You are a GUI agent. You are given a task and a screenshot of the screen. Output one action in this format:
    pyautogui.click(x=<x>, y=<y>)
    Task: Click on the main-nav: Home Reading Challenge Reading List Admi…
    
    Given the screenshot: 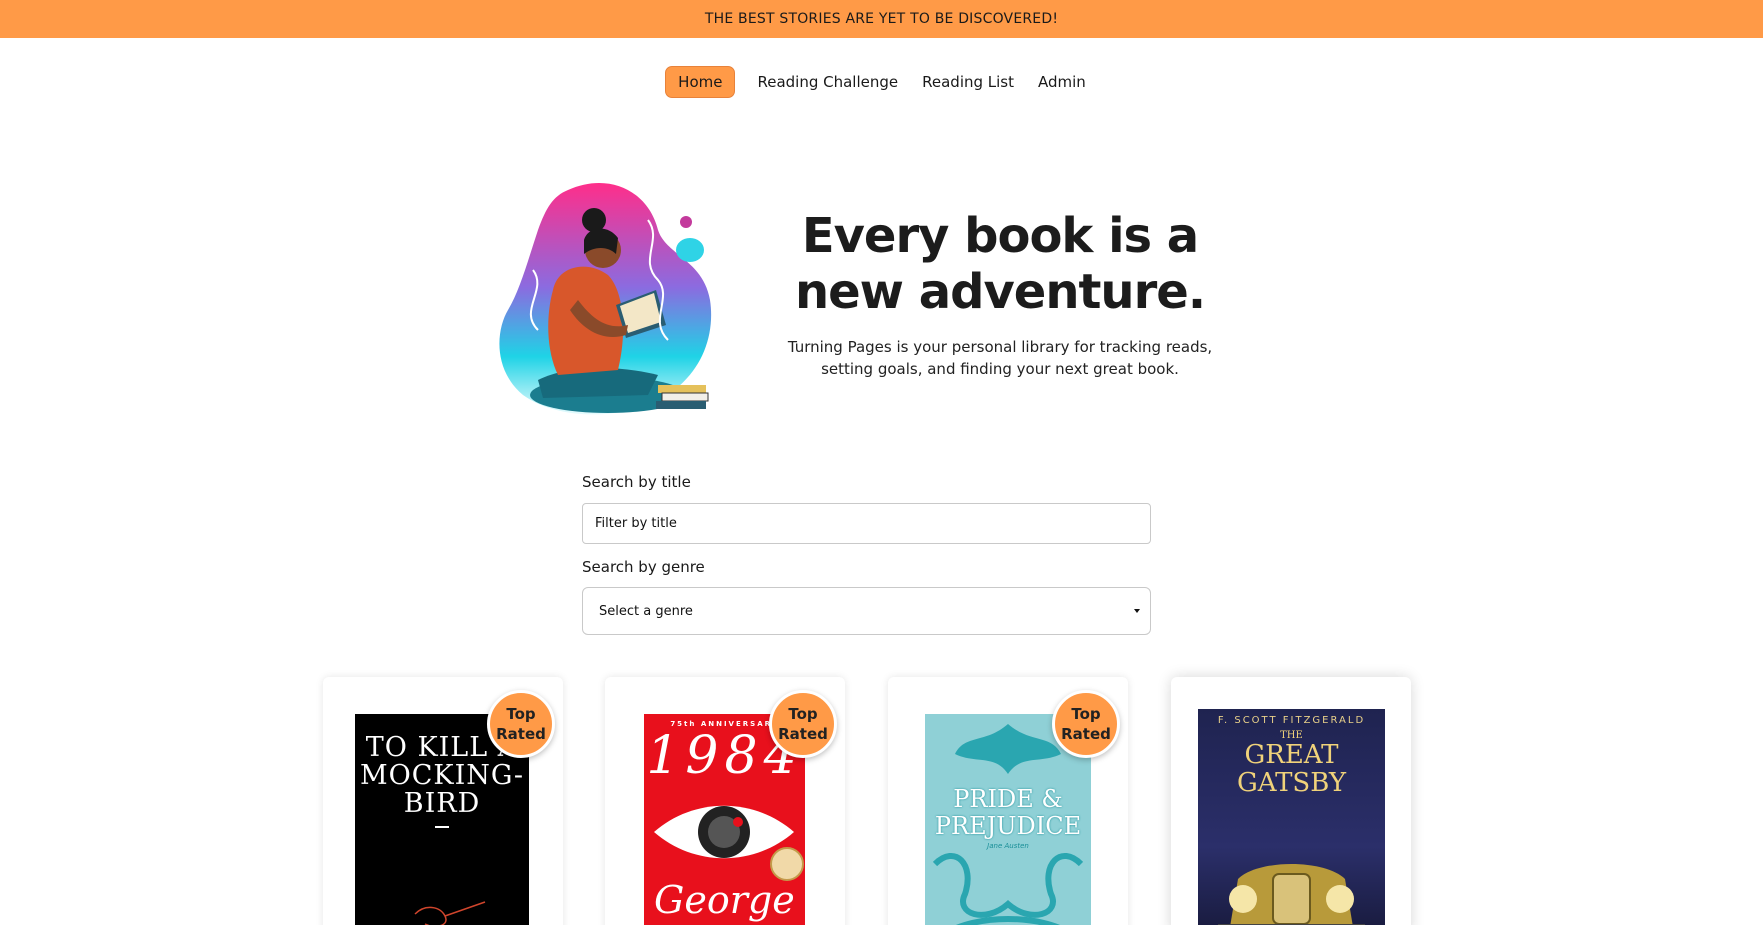 What is the action you would take?
    pyautogui.click(x=881, y=82)
    